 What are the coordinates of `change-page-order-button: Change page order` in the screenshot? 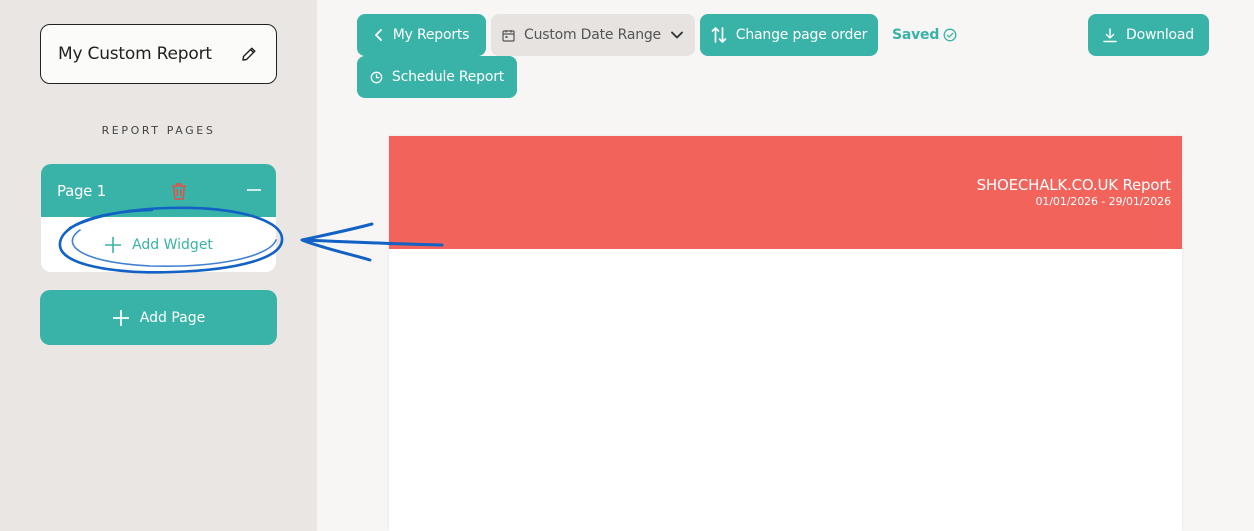 It's located at (789, 35).